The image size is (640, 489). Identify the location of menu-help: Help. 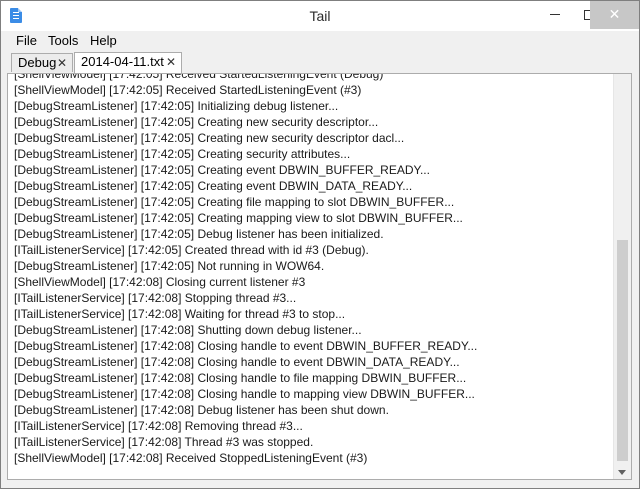
(103, 41).